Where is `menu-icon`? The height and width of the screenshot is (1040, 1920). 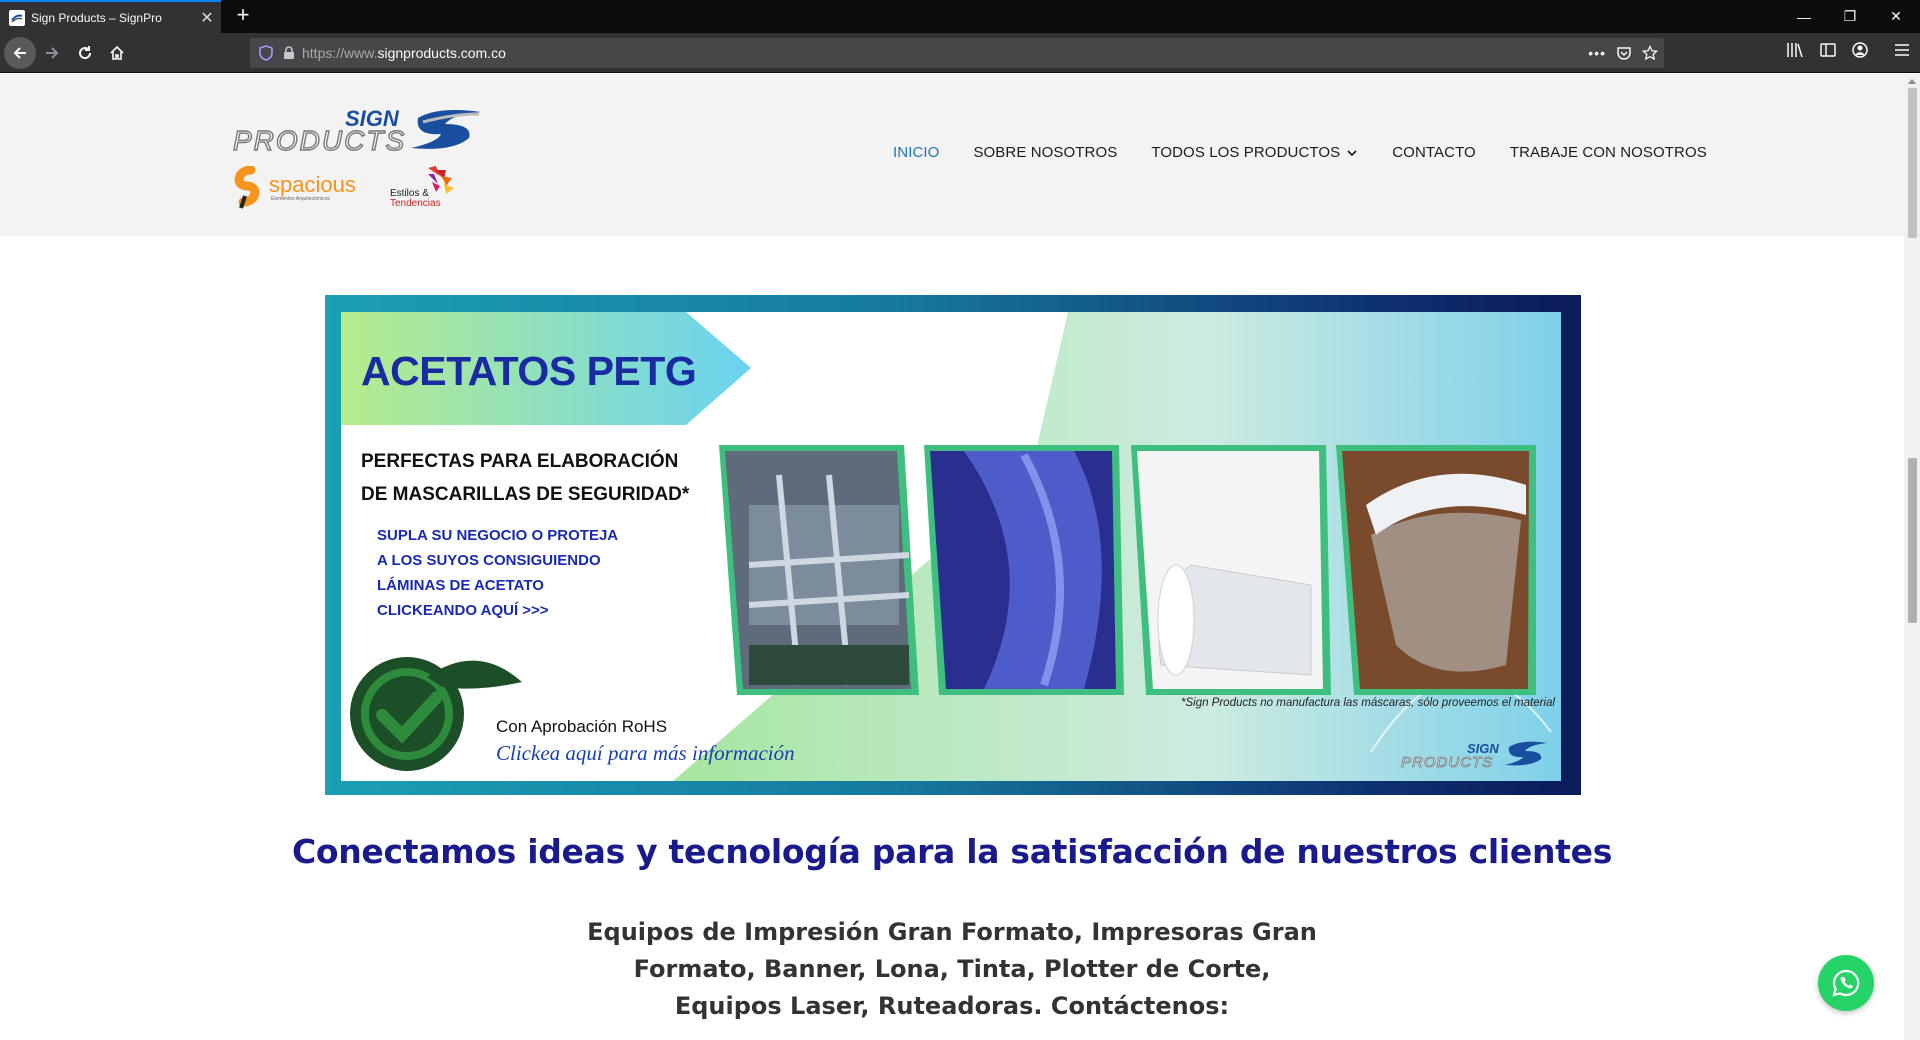
menu-icon is located at coordinates (1902, 50).